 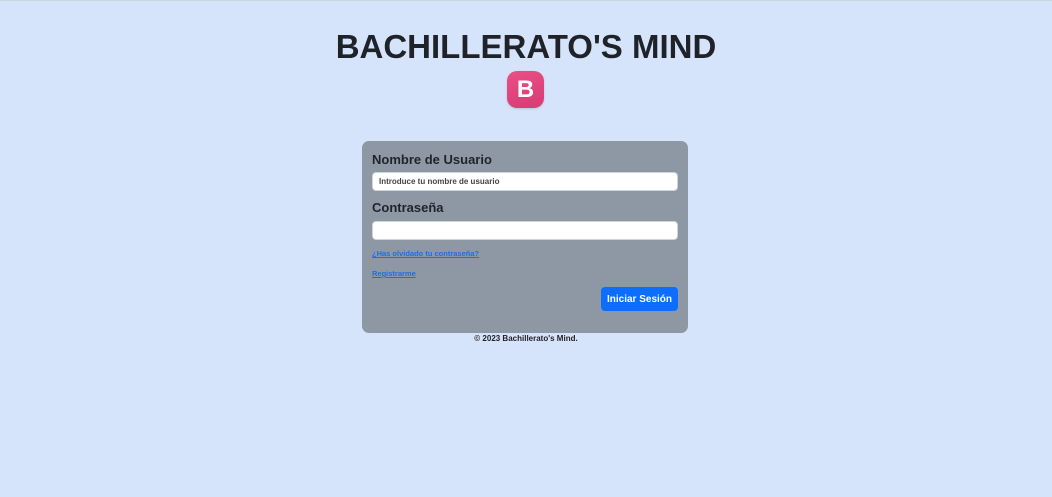 What do you see at coordinates (526, 338) in the screenshot?
I see `footer-copyright: © 2023 Bachillerato's Mind.` at bounding box center [526, 338].